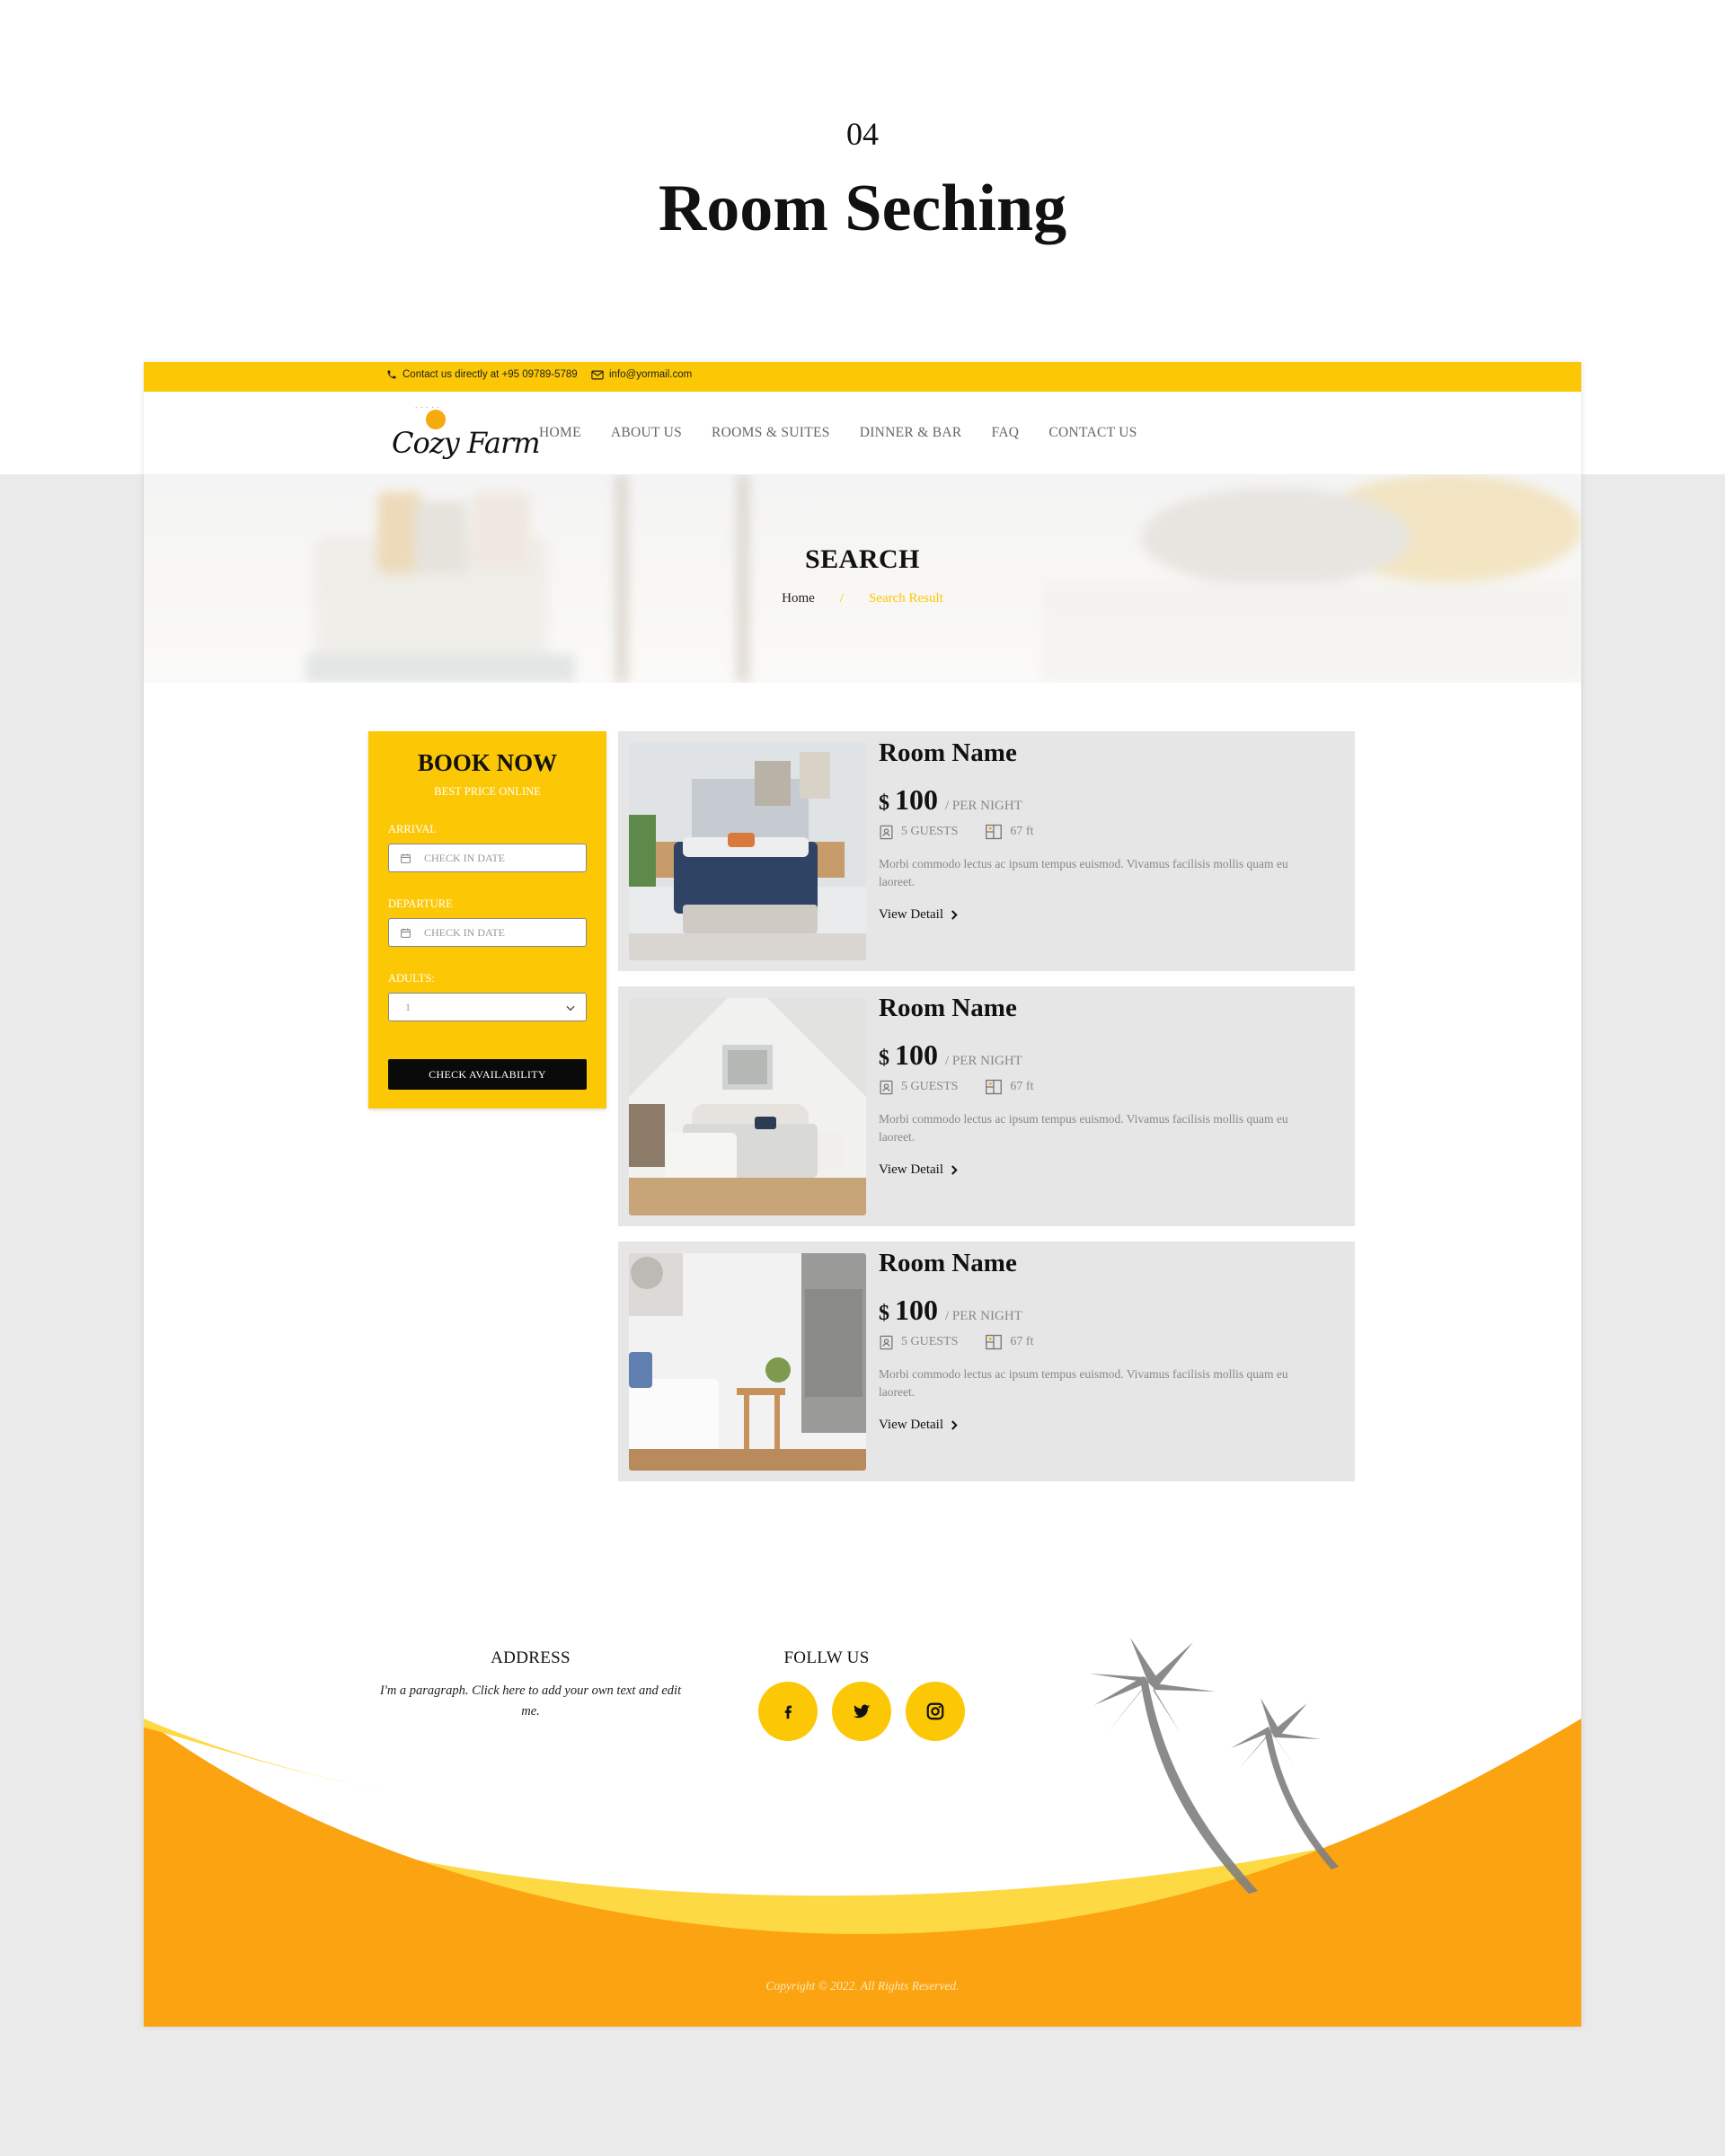 The image size is (1725, 2156). What do you see at coordinates (531, 1657) in the screenshot?
I see `address-heading: ADDRESS` at bounding box center [531, 1657].